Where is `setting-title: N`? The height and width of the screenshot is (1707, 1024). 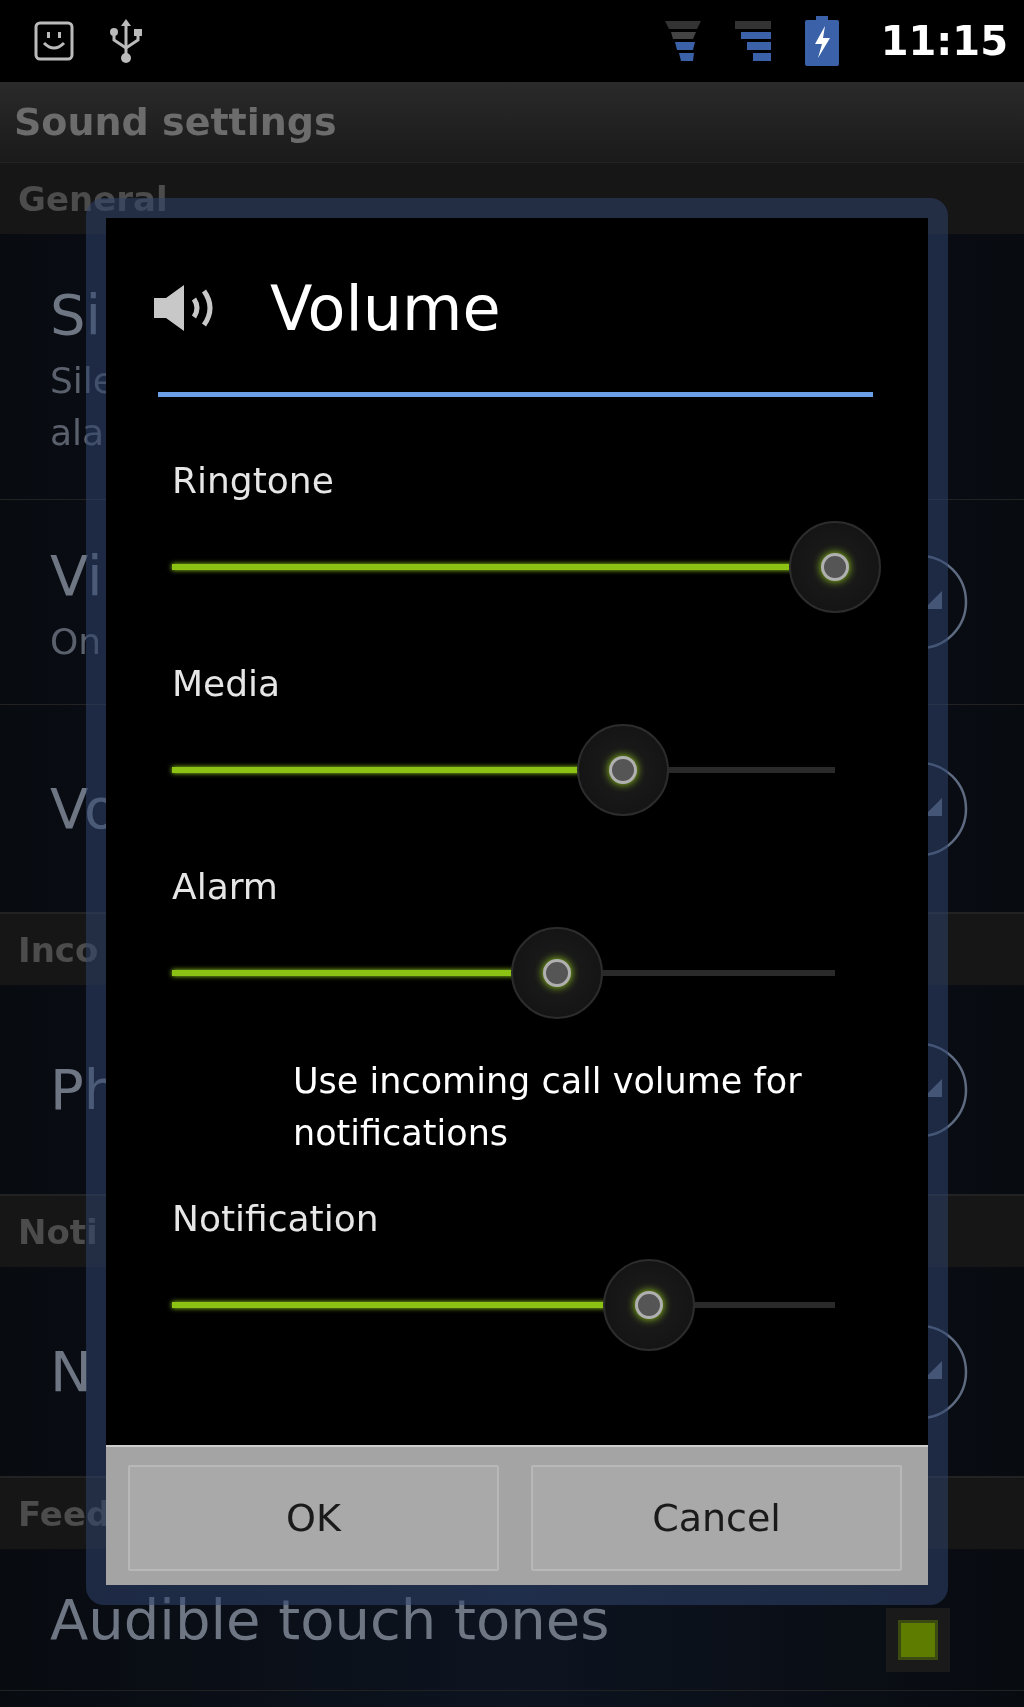
setting-title: N is located at coordinates (71, 1371).